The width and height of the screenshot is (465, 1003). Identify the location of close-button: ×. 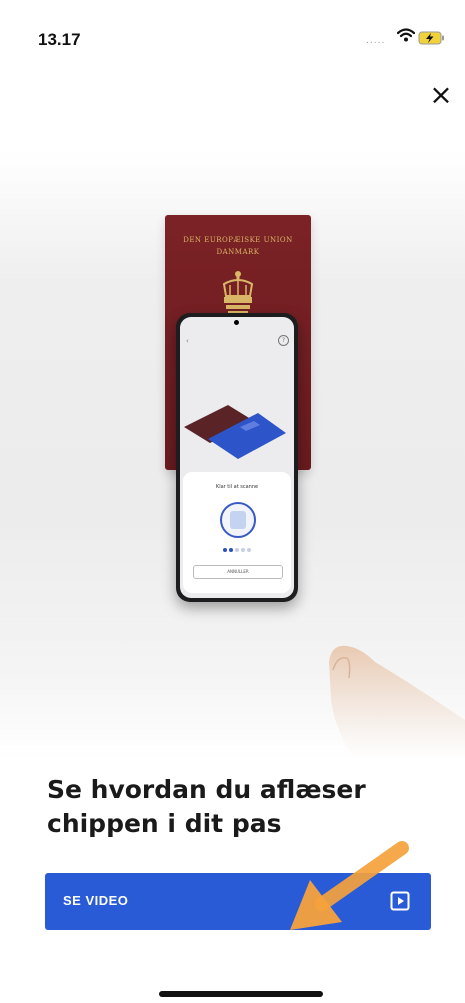
(441, 95).